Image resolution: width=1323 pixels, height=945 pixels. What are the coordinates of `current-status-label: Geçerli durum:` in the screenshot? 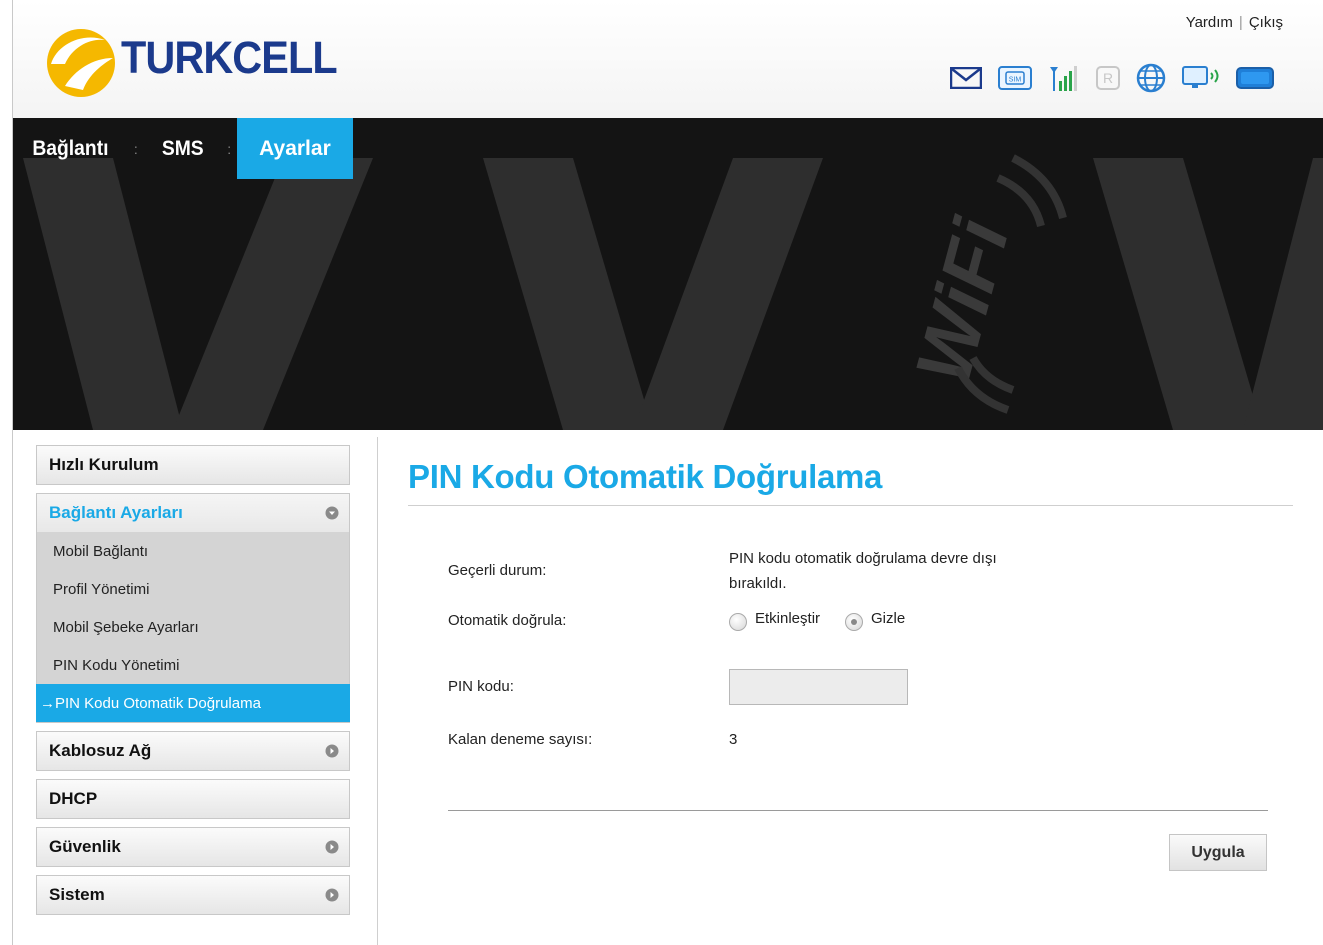 It's located at (497, 570).